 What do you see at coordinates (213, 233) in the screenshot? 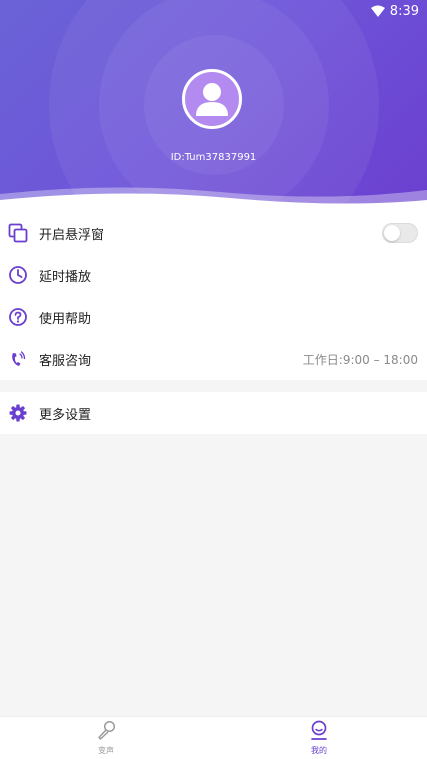
I see `floating-window-item: 开启悬浮窗` at bounding box center [213, 233].